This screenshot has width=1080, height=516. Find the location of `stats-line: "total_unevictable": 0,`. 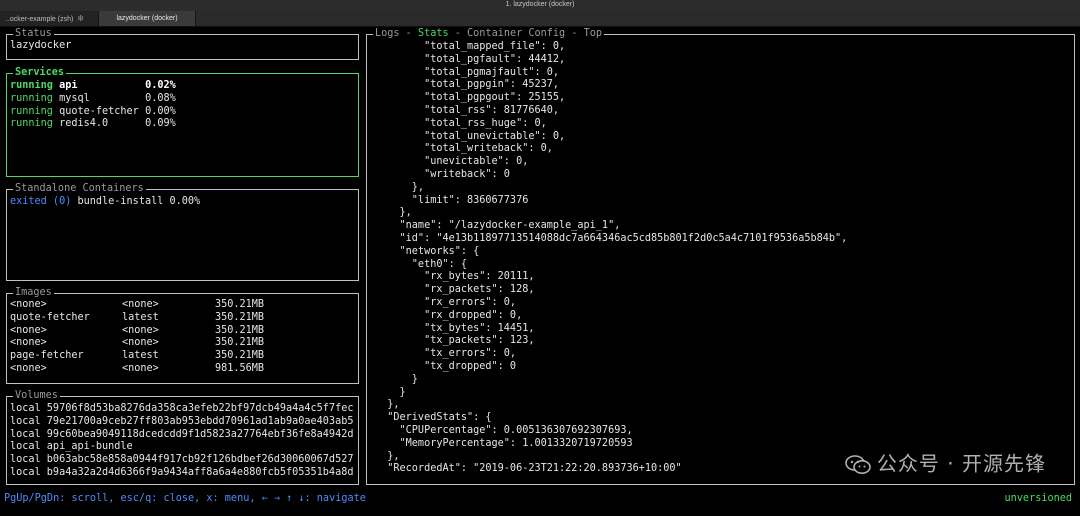

stats-line: "total_unevictable": 0, is located at coordinates (470, 136).